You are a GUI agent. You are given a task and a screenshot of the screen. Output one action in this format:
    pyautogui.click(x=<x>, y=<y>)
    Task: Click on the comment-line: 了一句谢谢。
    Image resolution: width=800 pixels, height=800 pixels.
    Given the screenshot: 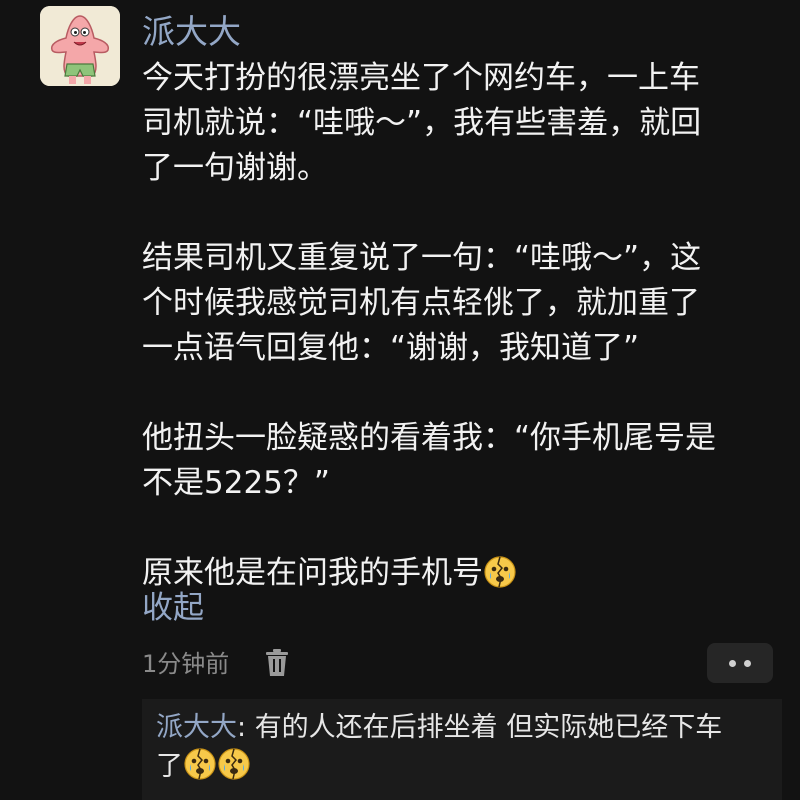 What is the action you would take?
    pyautogui.click(x=235, y=168)
    